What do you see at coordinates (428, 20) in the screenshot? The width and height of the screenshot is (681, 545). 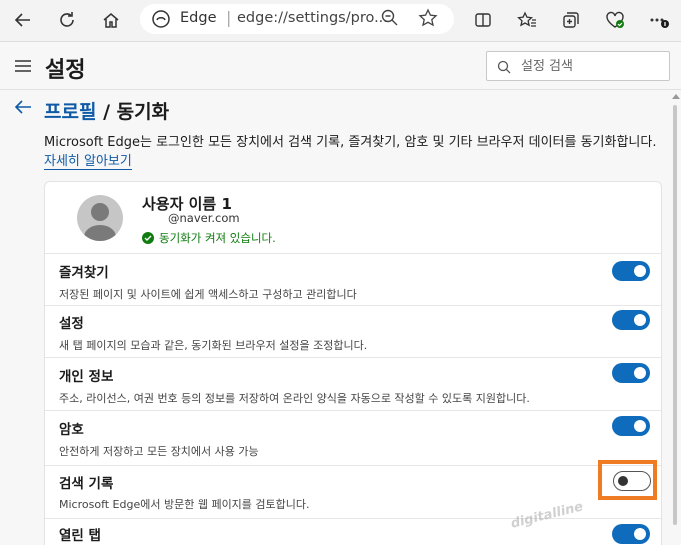 I see `favorite-star-icon` at bounding box center [428, 20].